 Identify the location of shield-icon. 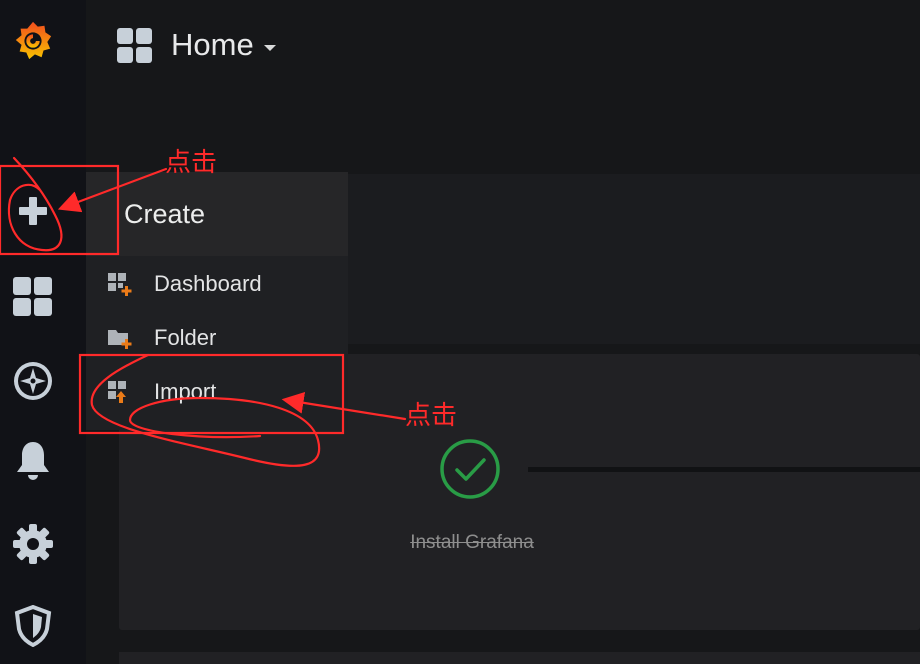
(33, 626).